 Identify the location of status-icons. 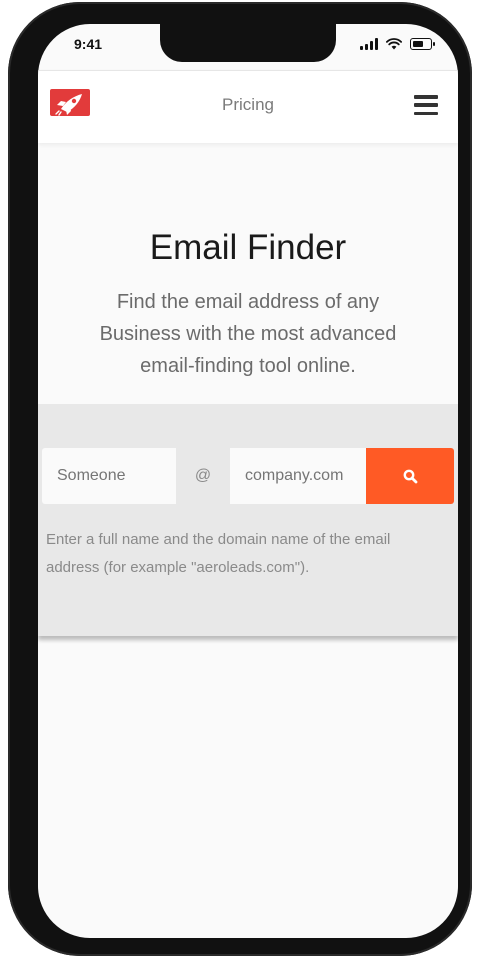
(397, 44).